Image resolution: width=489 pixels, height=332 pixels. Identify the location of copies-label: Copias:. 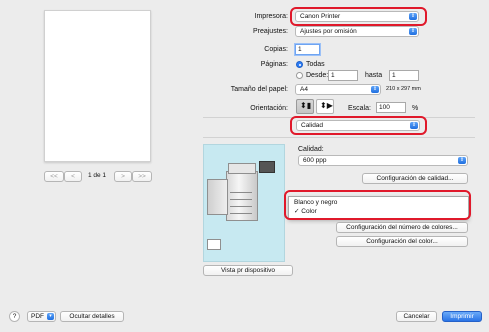
(276, 49).